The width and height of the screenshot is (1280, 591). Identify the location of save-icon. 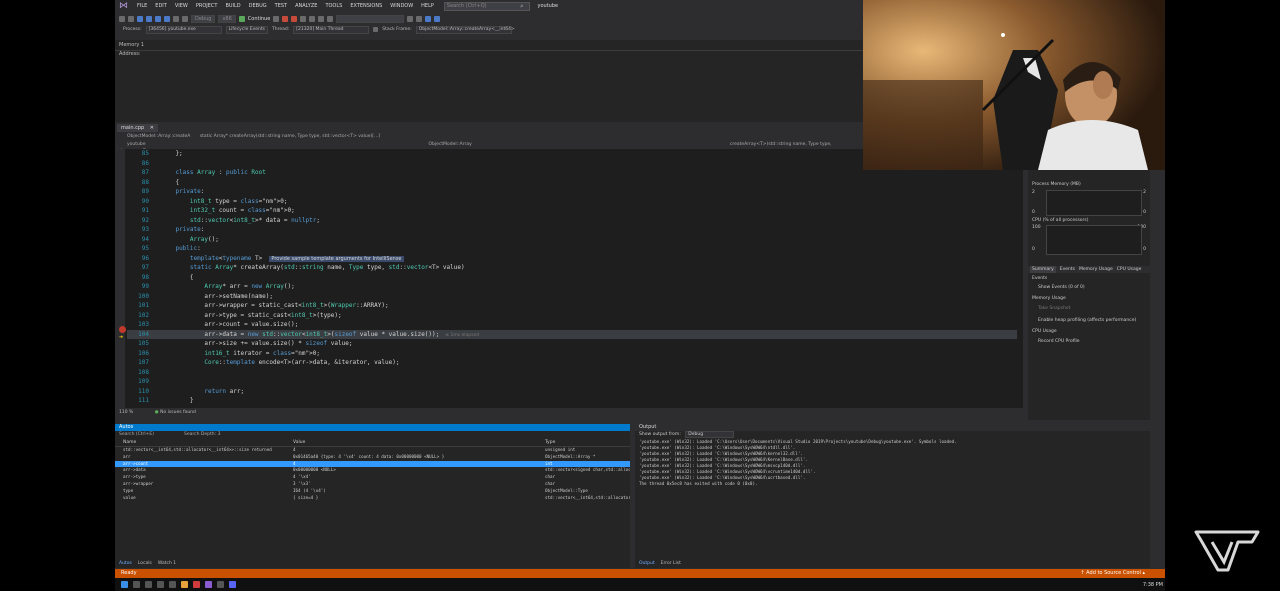
(158, 18).